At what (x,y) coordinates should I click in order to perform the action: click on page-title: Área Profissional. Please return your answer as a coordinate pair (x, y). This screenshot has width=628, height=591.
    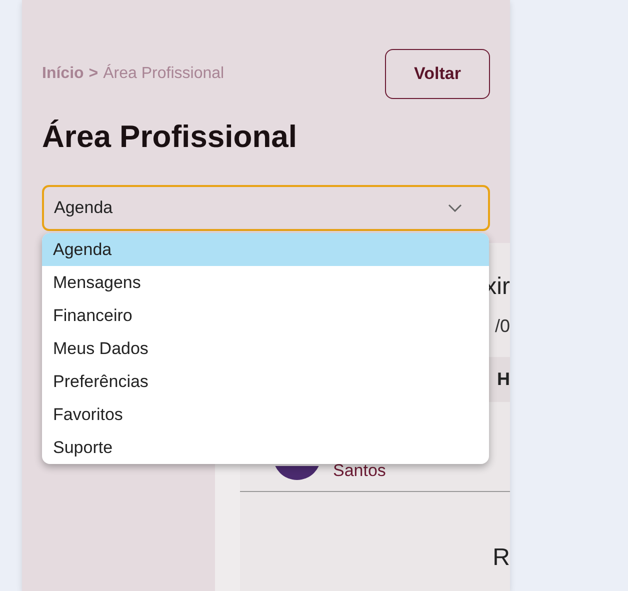
    Looking at the image, I should click on (170, 137).